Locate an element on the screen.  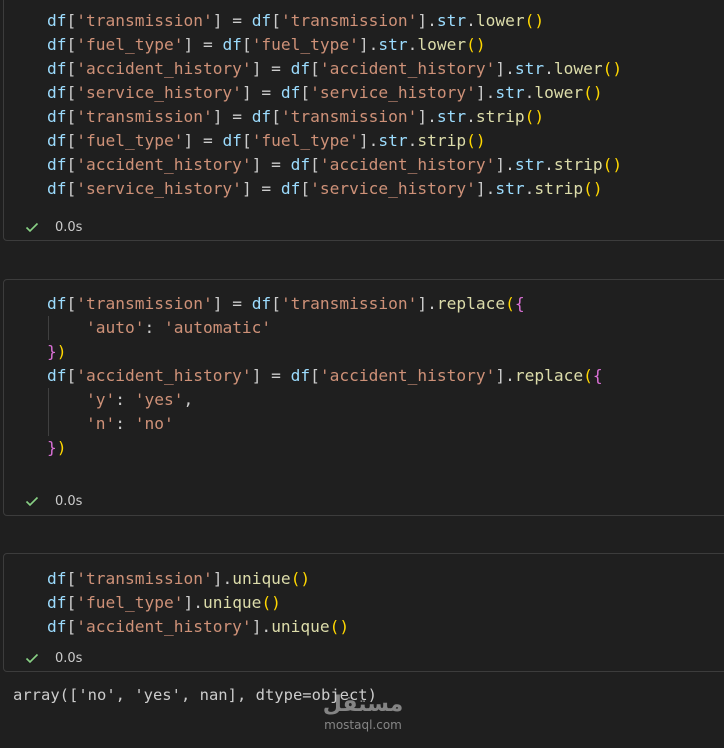
bracket-token: ( is located at coordinates (510, 303).